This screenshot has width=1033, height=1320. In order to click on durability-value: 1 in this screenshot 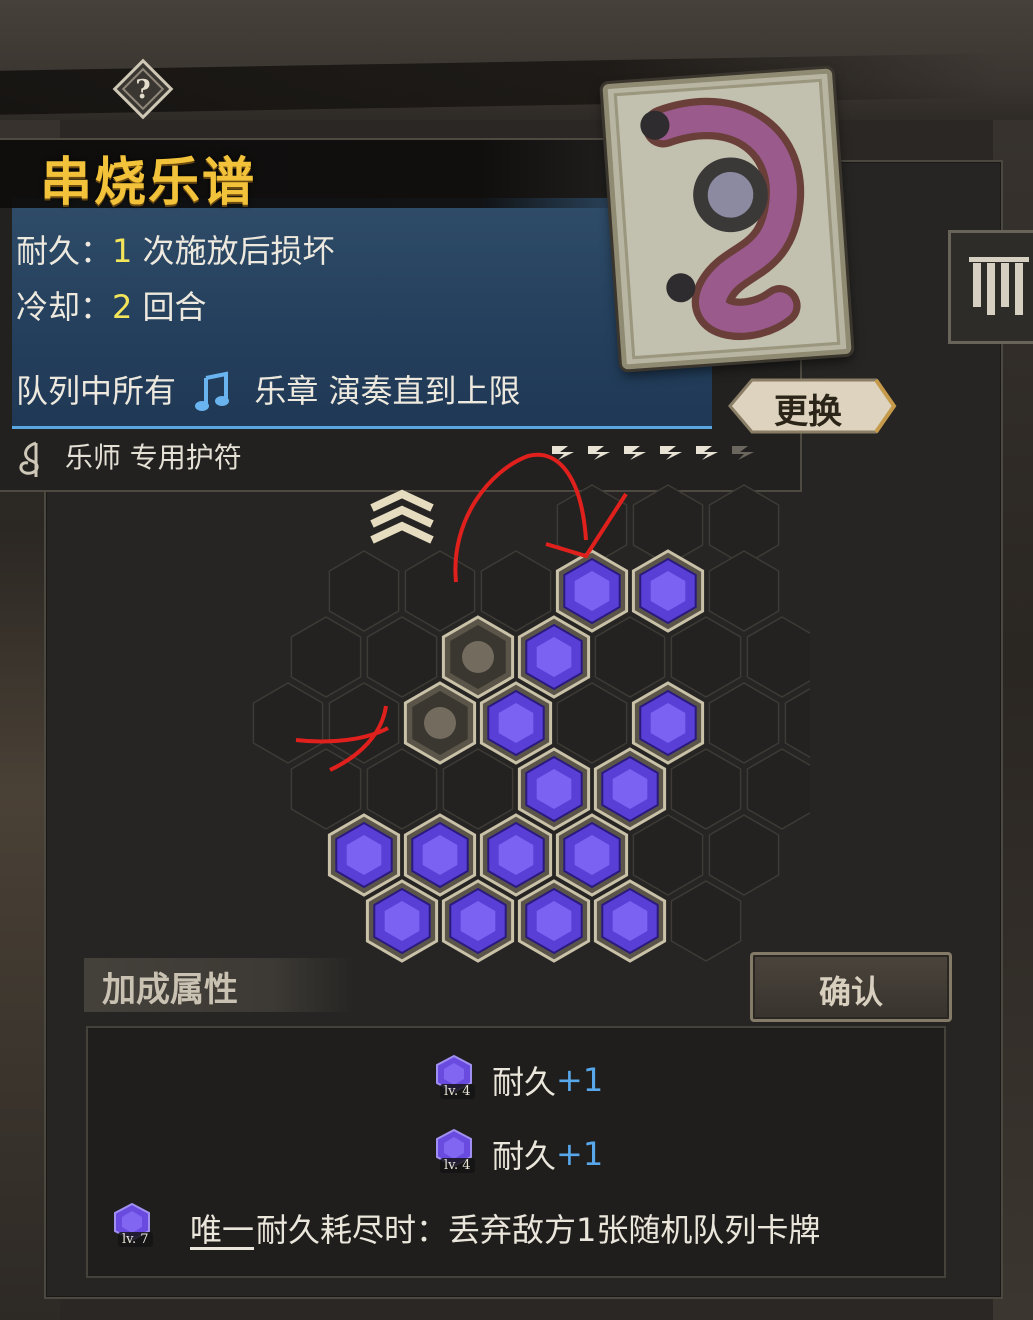, I will do `click(122, 251)`.